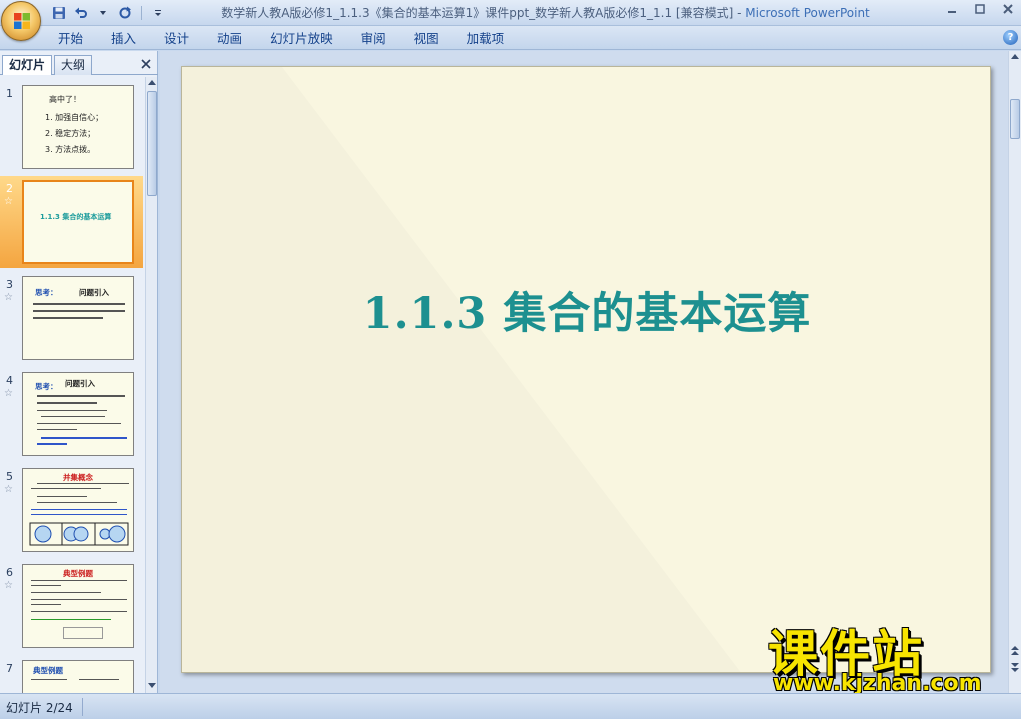 The width and height of the screenshot is (1021, 719). I want to click on office-button, so click(21, 21).